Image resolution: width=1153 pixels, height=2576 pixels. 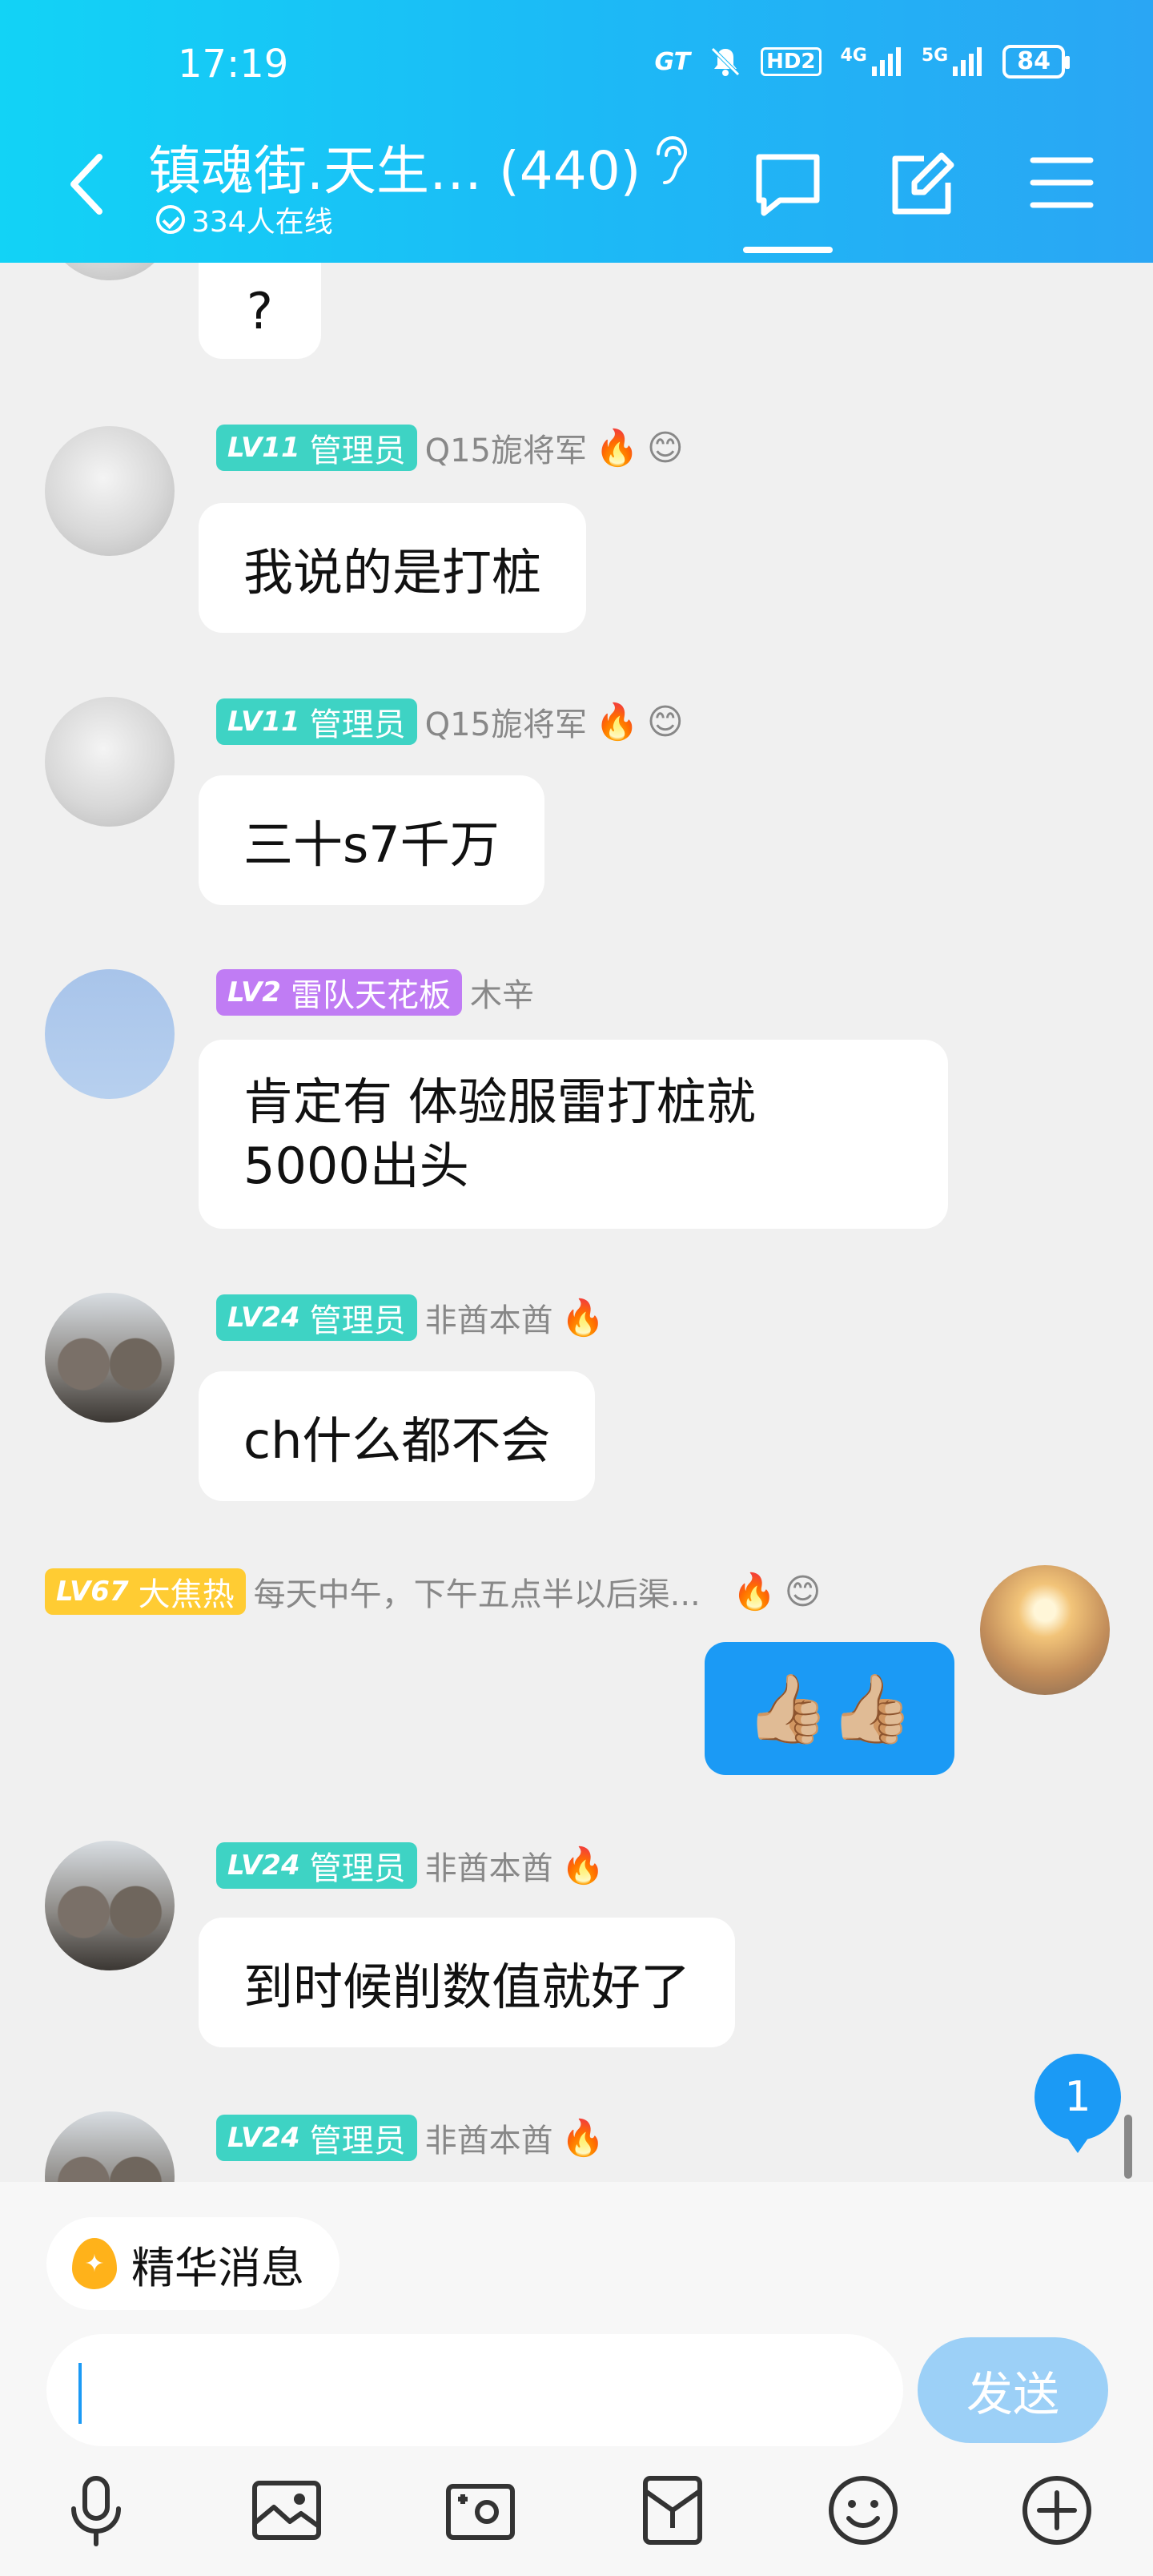 What do you see at coordinates (1077, 2103) in the screenshot?
I see `unread-count-badge: 1` at bounding box center [1077, 2103].